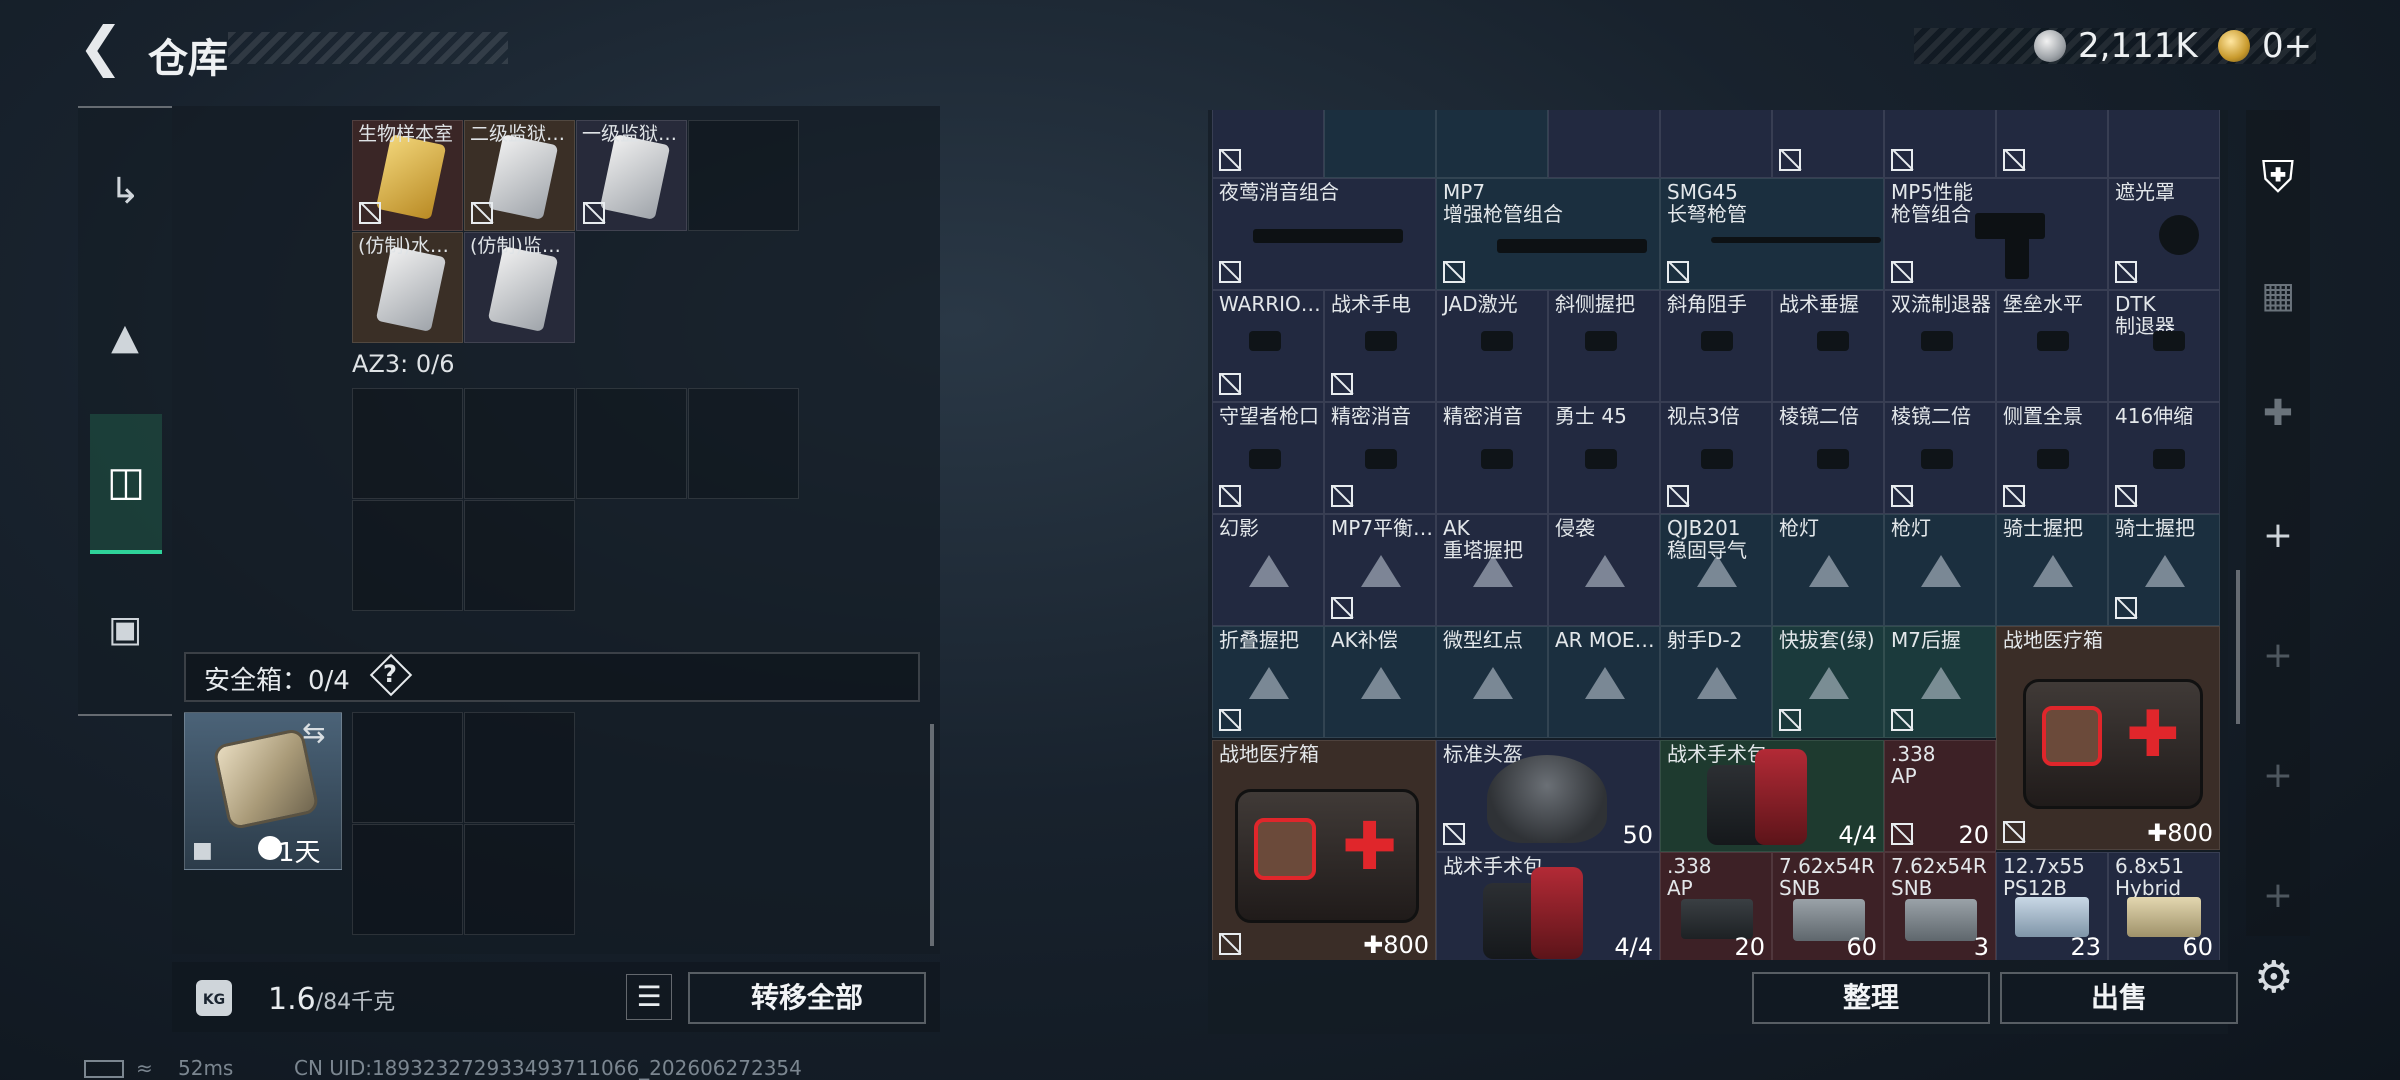 The height and width of the screenshot is (1080, 2400). What do you see at coordinates (1716, 346) in the screenshot?
I see `item-cell: 斜角阻手` at bounding box center [1716, 346].